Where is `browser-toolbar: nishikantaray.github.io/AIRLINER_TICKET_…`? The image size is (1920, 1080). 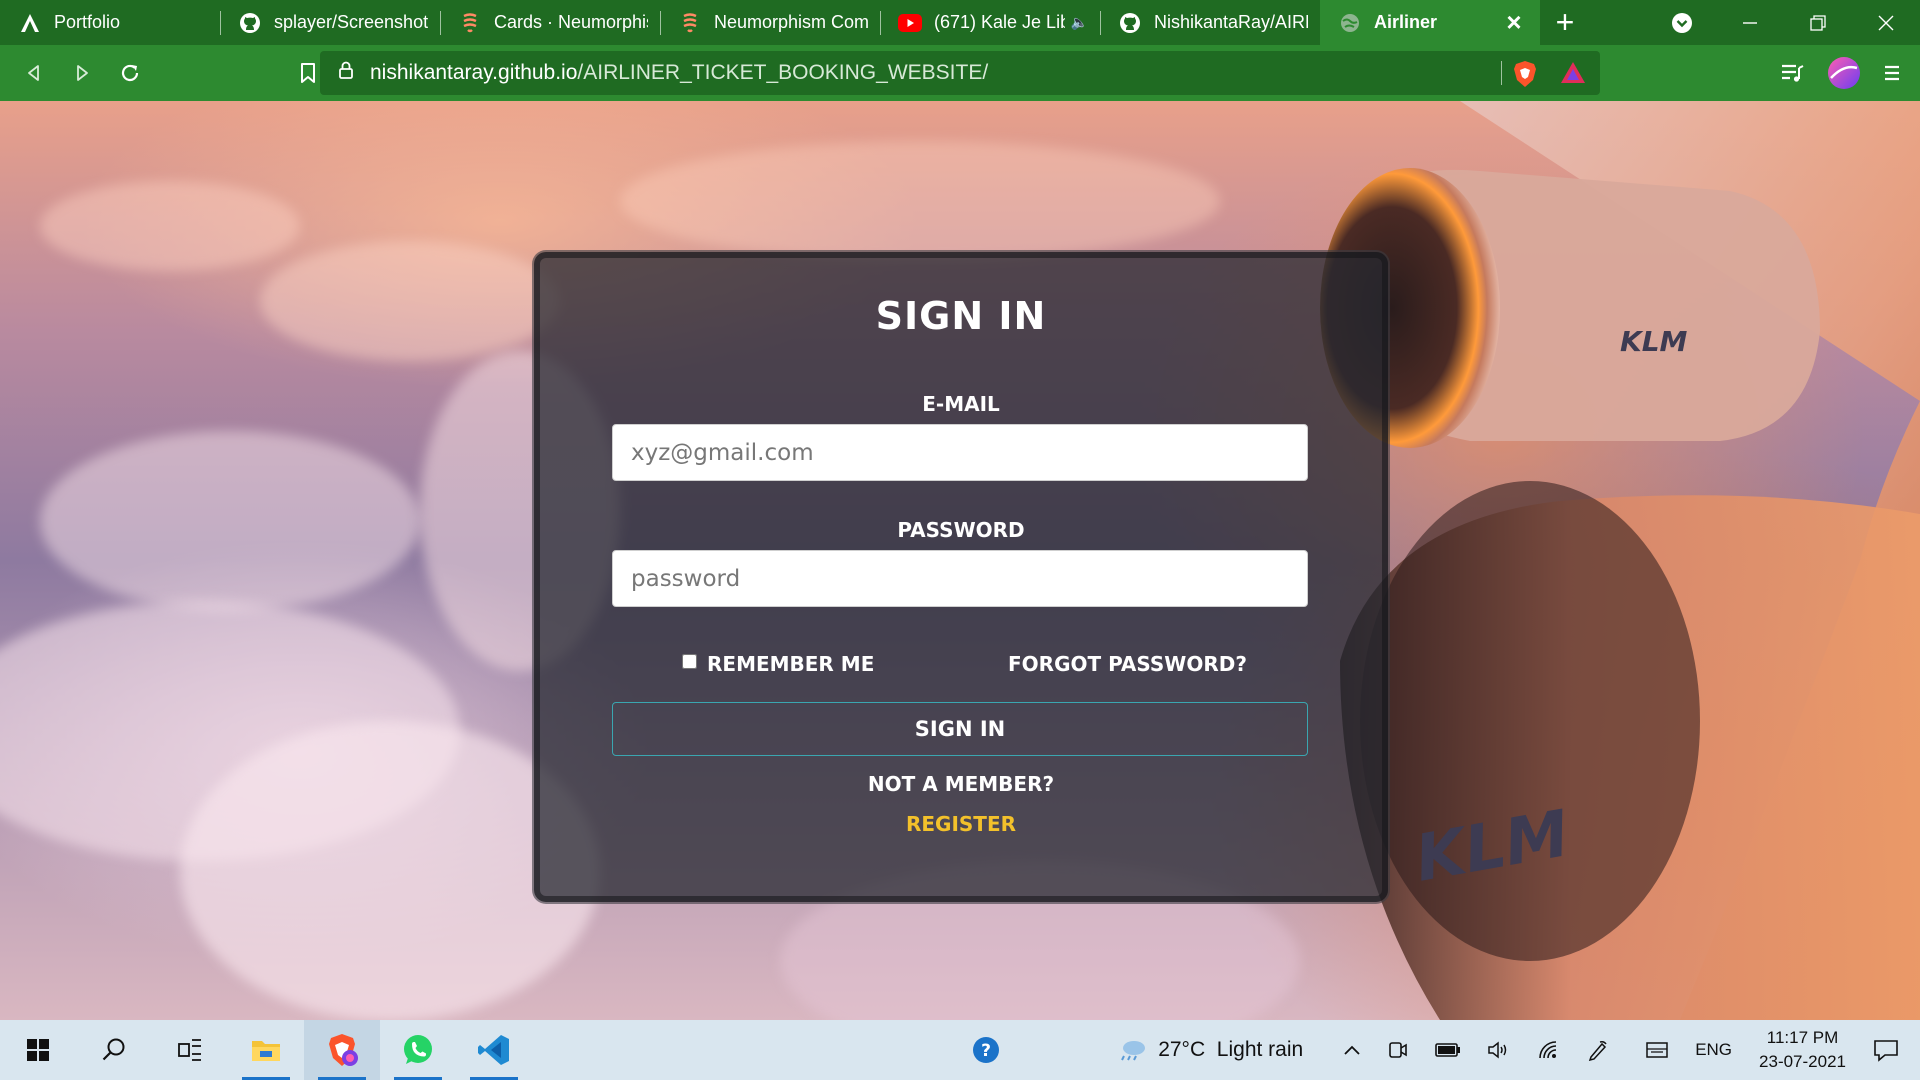
browser-toolbar: nishikantaray.github.io/AIRLINER_TICKET_… is located at coordinates (960, 73).